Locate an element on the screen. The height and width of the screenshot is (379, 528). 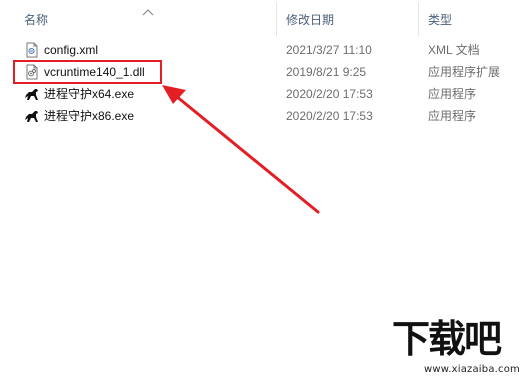
watermark-logo-text: 下载吧 is located at coordinates (447, 339).